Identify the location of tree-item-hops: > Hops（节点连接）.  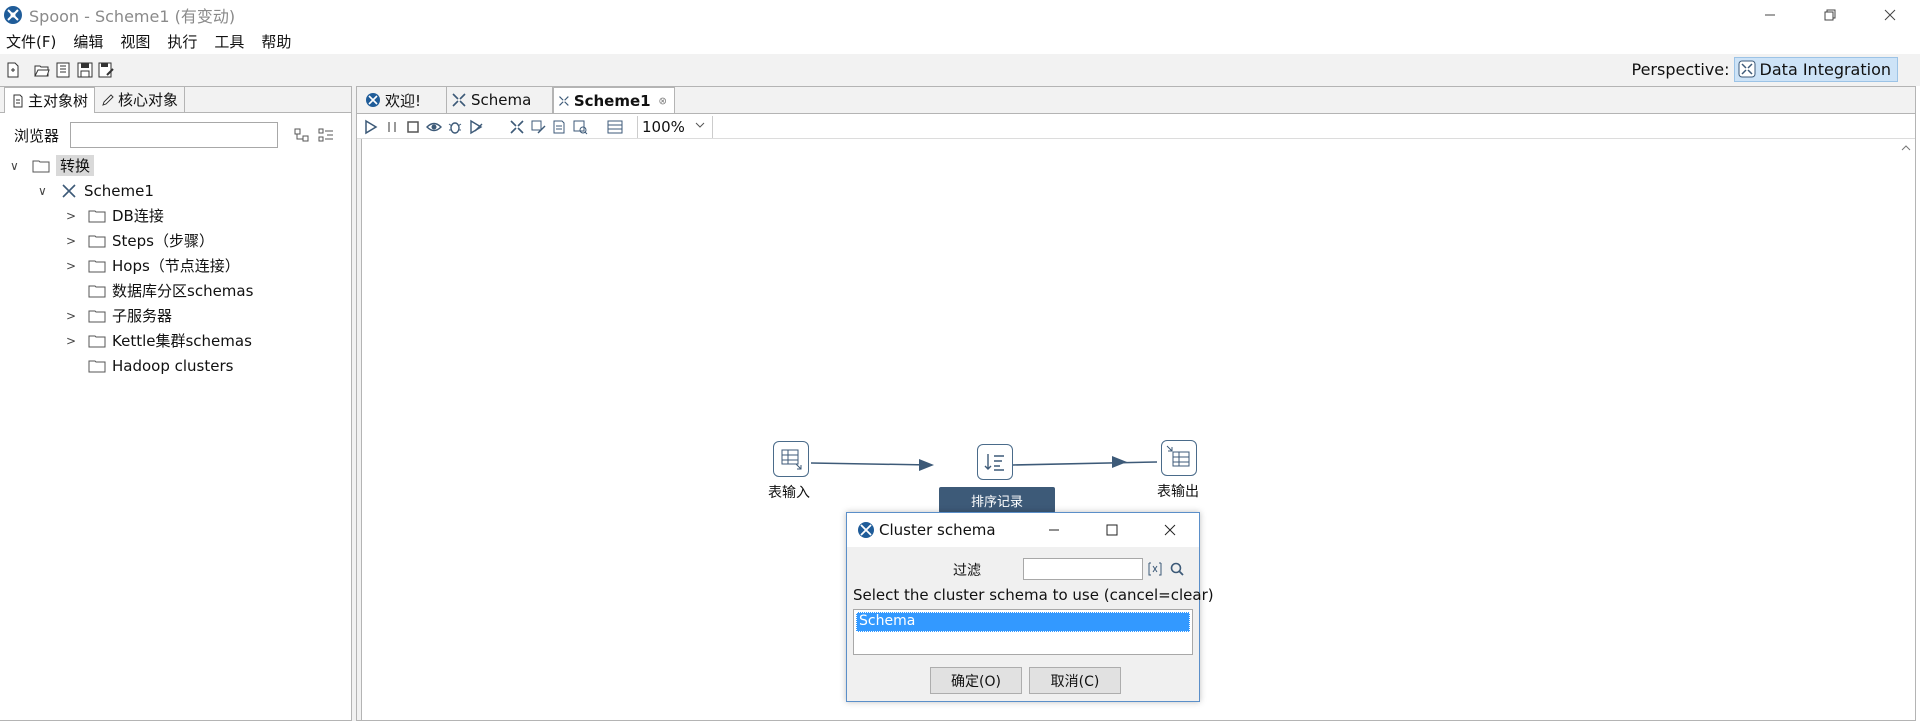
(153, 265).